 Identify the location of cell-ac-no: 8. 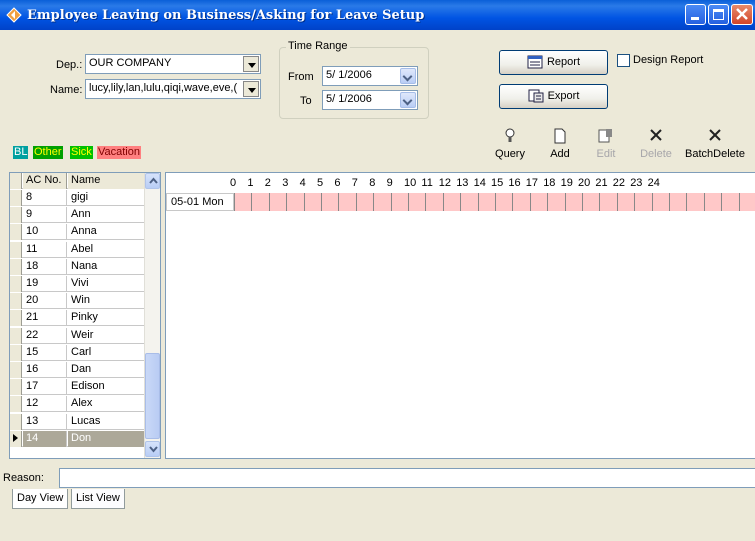
(45, 198).